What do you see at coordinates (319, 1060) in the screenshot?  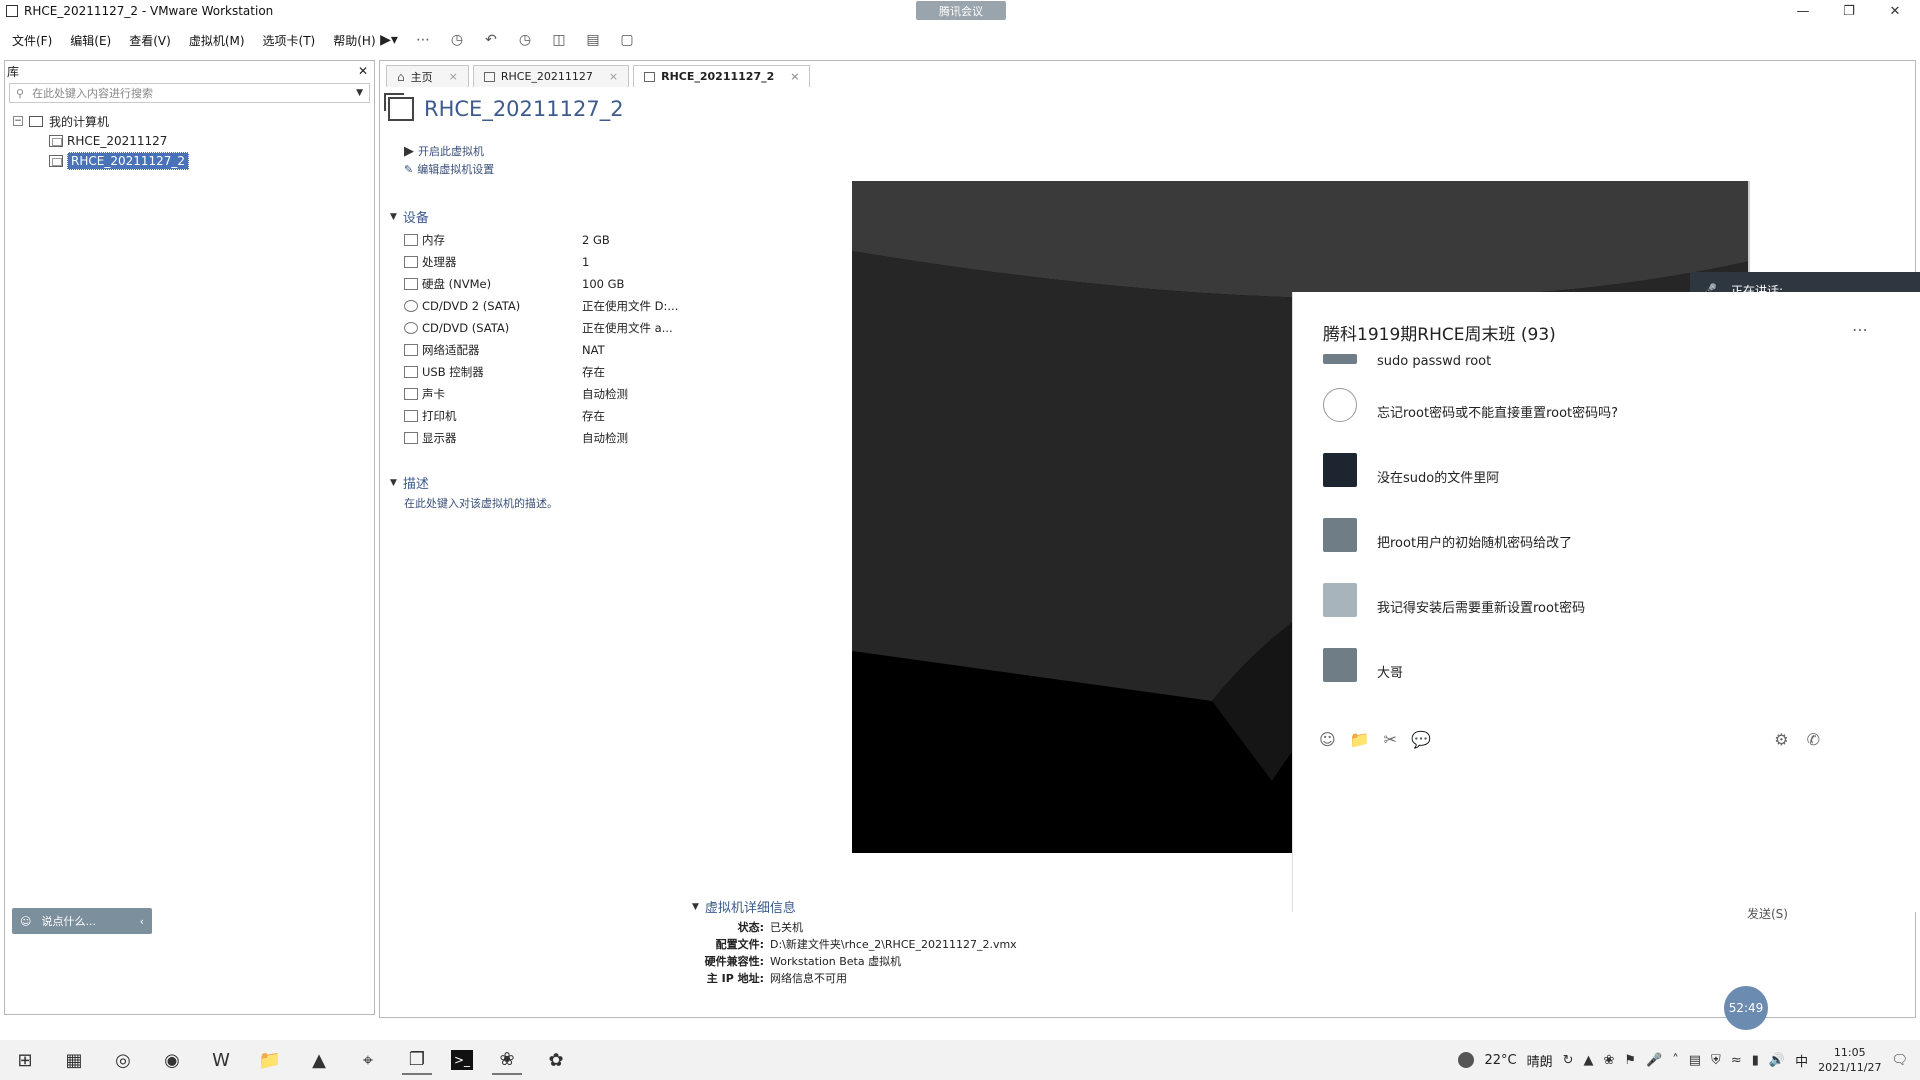 I see `photos-icon: ▲` at bounding box center [319, 1060].